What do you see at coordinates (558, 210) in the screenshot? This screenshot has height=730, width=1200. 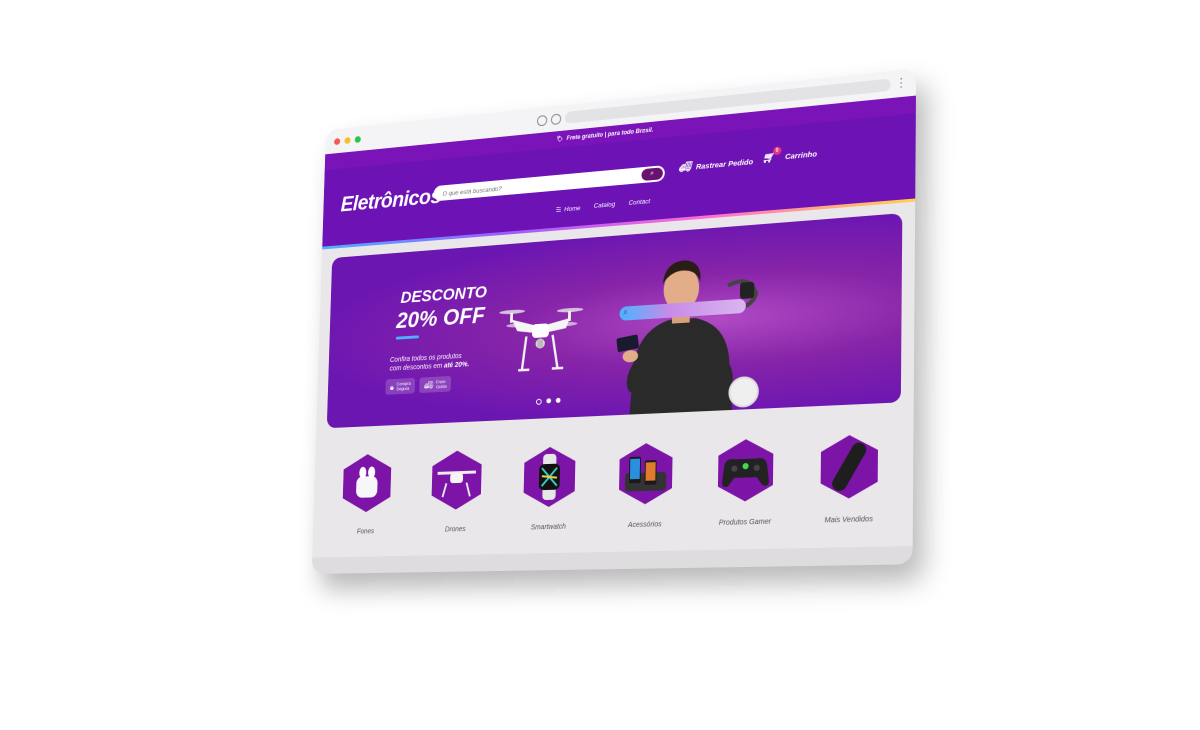 I see `menu-icon: ☰` at bounding box center [558, 210].